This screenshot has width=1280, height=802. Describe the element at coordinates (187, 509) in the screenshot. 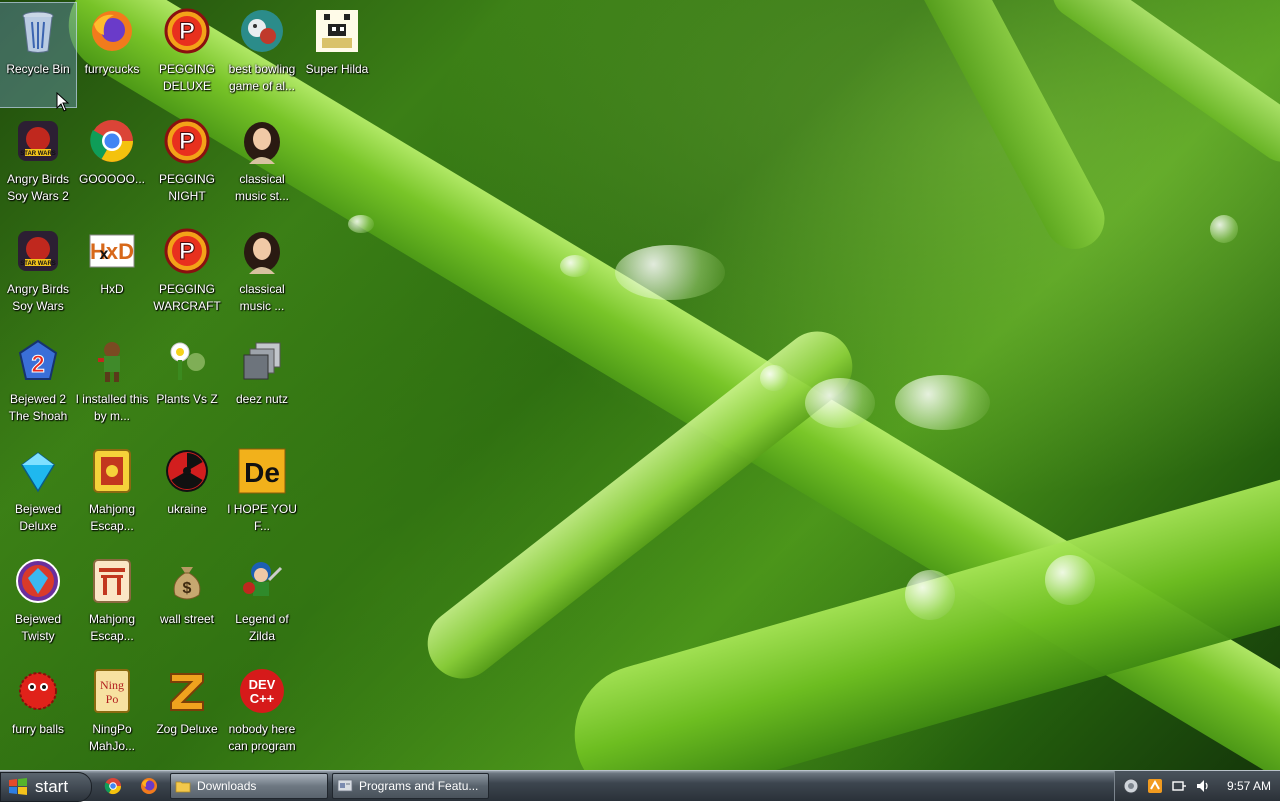

I see `desktop-icon-label: ukraine` at that location.